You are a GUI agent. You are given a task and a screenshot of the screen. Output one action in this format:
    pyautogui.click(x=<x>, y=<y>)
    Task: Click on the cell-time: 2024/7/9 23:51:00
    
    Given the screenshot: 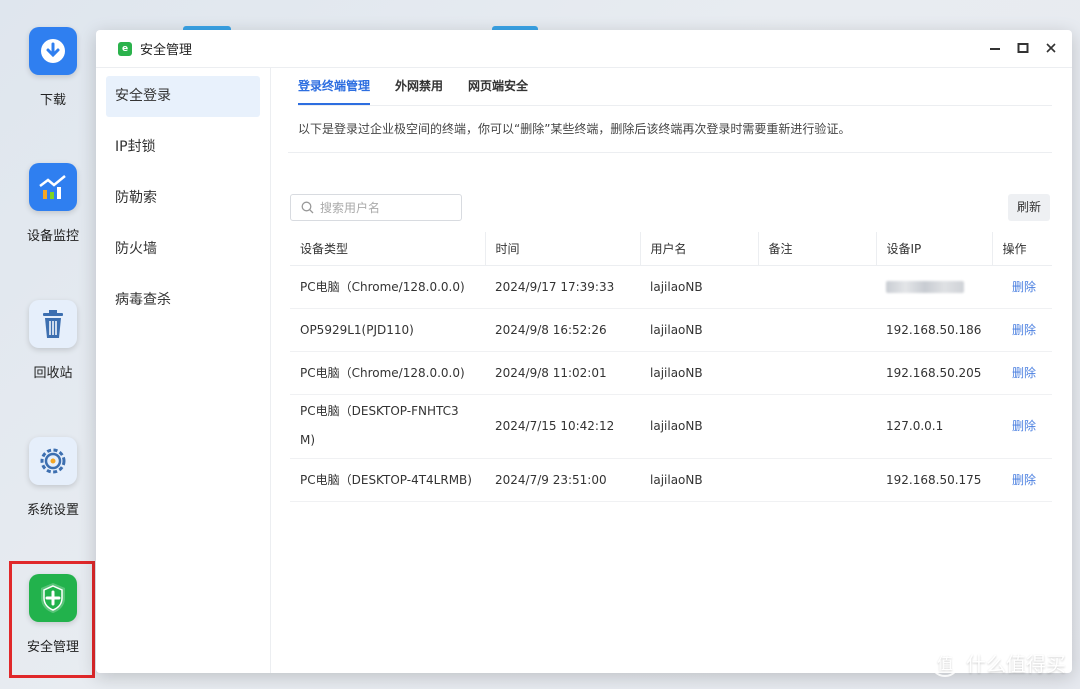 What is the action you would take?
    pyautogui.click(x=562, y=480)
    